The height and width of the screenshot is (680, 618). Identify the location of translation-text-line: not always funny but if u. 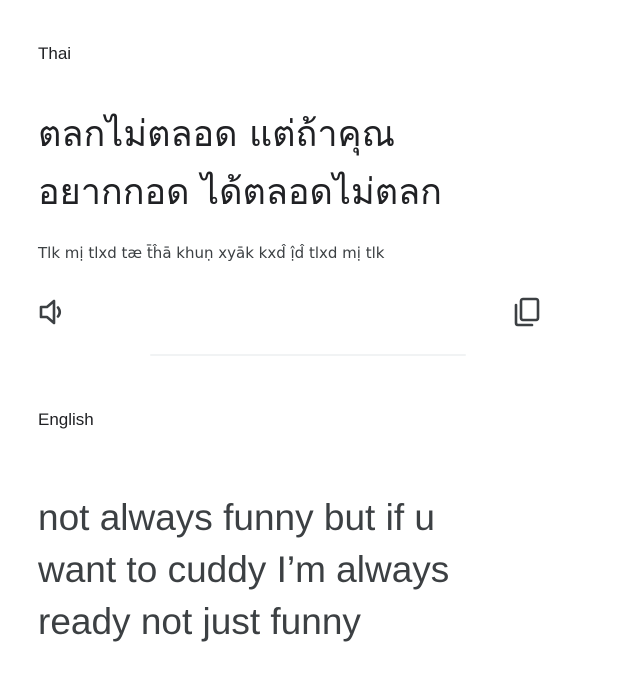
(236, 517).